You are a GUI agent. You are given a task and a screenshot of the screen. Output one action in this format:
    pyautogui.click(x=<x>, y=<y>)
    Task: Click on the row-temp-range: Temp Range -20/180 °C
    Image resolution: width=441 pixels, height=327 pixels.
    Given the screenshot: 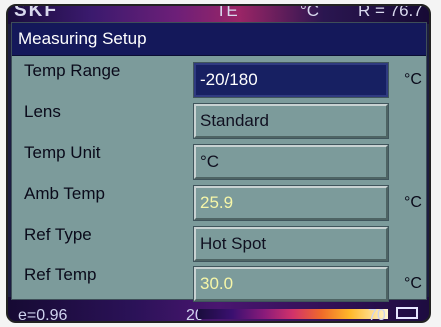 What is the action you would take?
    pyautogui.click(x=219, y=76)
    